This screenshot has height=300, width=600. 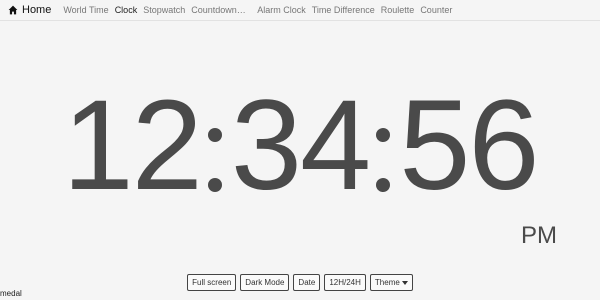 I want to click on theme-dropdown: Theme, so click(x=391, y=282).